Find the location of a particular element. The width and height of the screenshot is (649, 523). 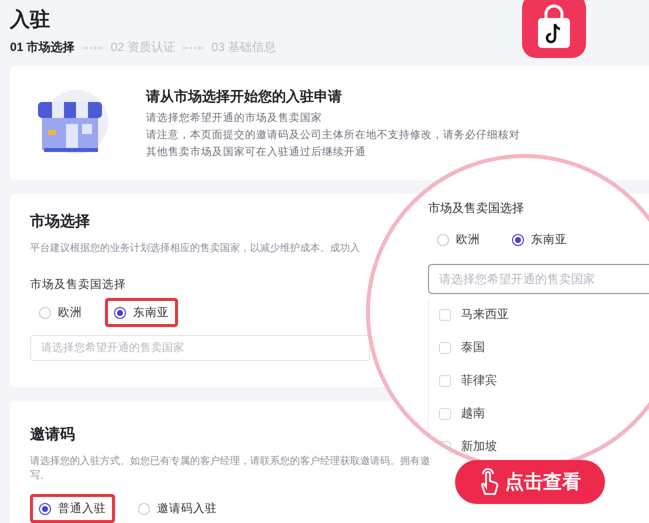

country-select-field: 请选择您希望开通的售卖国家 is located at coordinates (538, 279).